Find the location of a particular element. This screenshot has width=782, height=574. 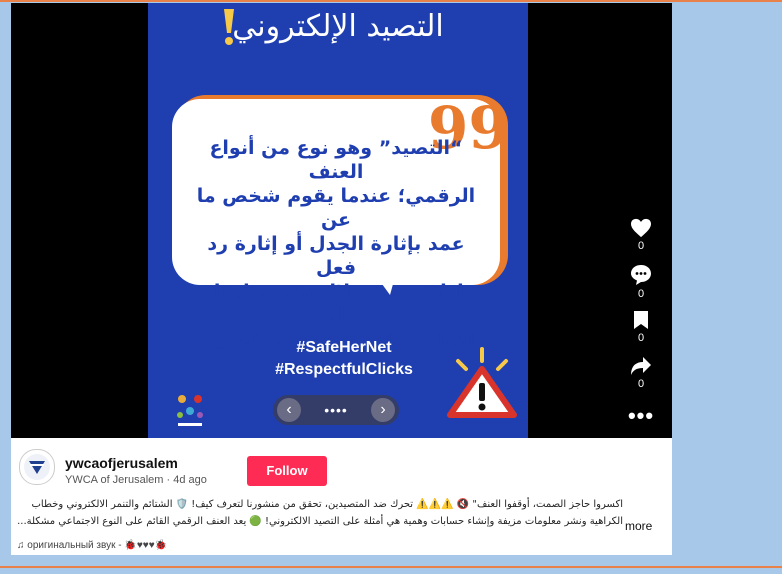

avatar is located at coordinates (37, 467).